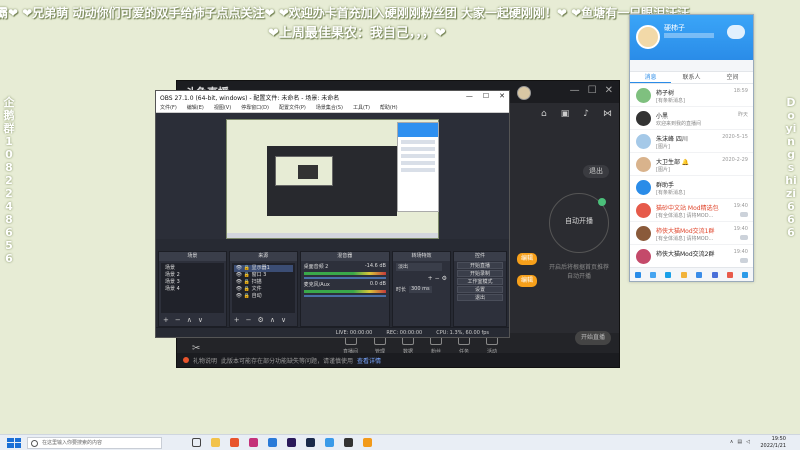 This screenshot has width=800, height=450. Describe the element at coordinates (192, 275) in the screenshot. I see `scene-item: 场景 2` at that location.